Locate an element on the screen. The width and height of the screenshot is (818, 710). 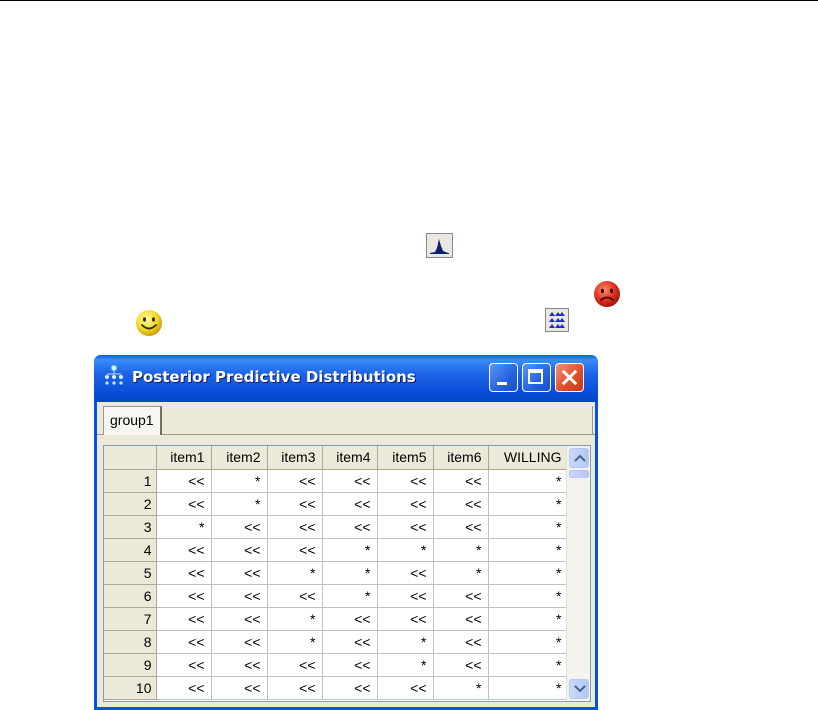
window-titlebar: Posterior Predictive Distributions is located at coordinates (346, 378).